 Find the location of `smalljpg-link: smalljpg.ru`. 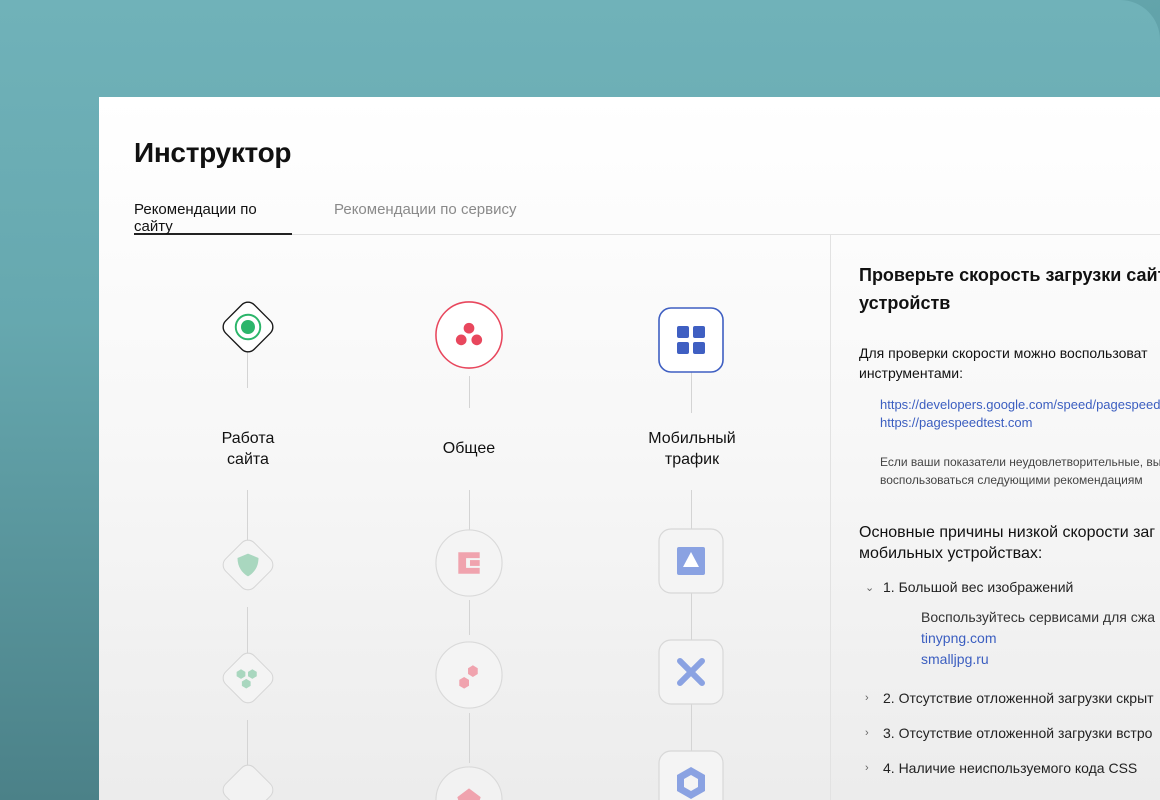

smalljpg-link: smalljpg.ru is located at coordinates (1038, 659).